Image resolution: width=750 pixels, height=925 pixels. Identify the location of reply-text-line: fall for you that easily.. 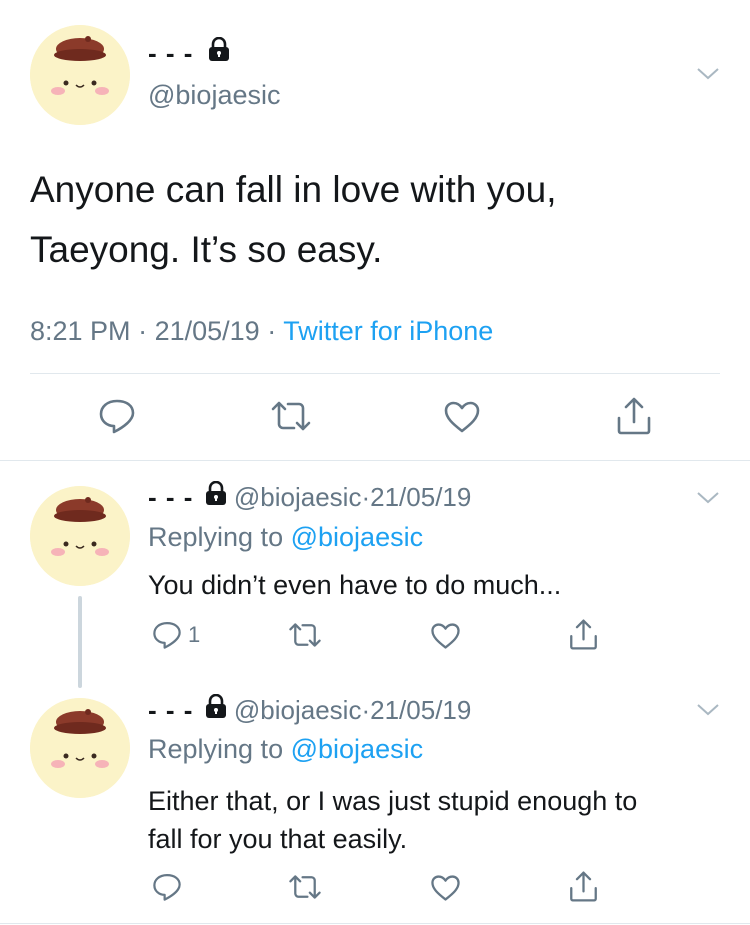
(278, 839).